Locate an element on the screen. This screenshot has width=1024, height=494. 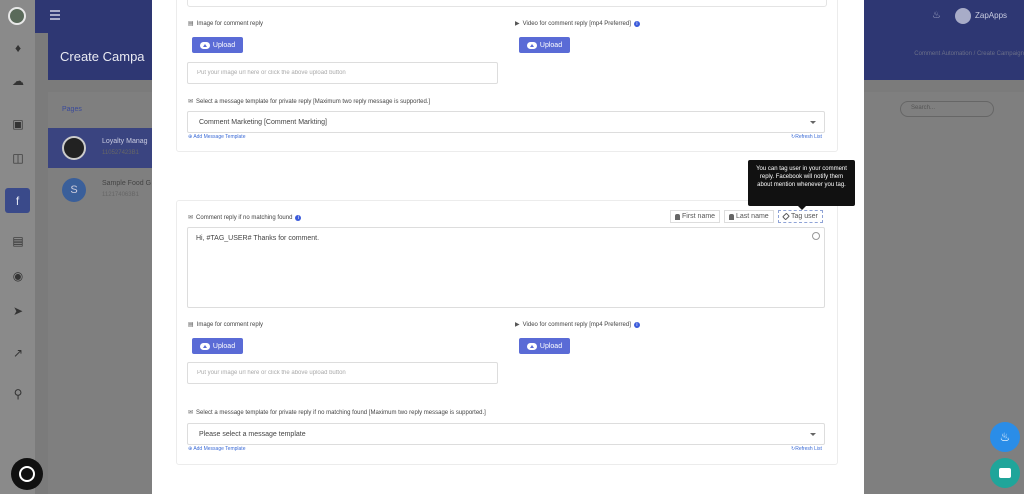
copy-icon: ◫ is located at coordinates (18, 158).